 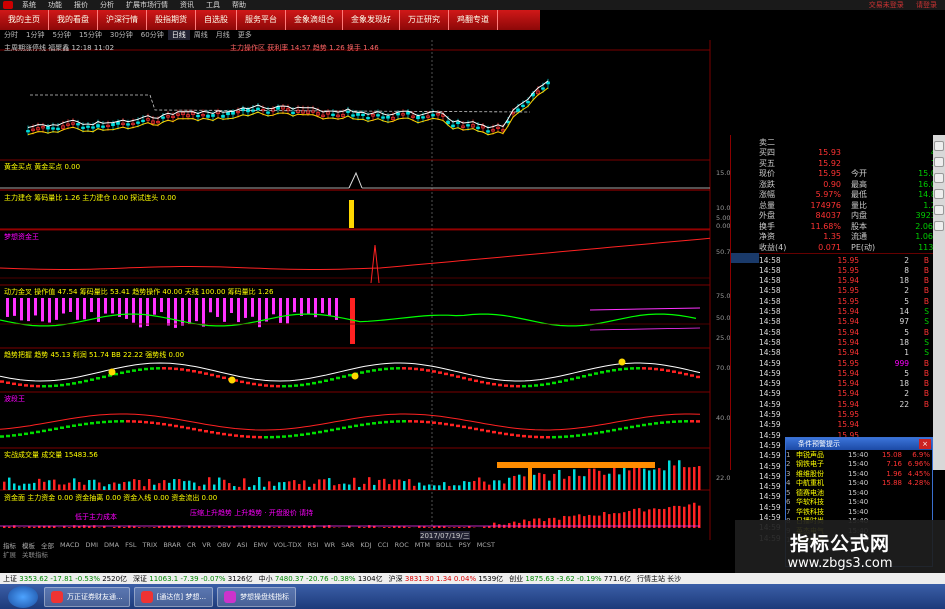 What do you see at coordinates (11, 35) in the screenshot?
I see `period-tick: 分时` at bounding box center [11, 35].